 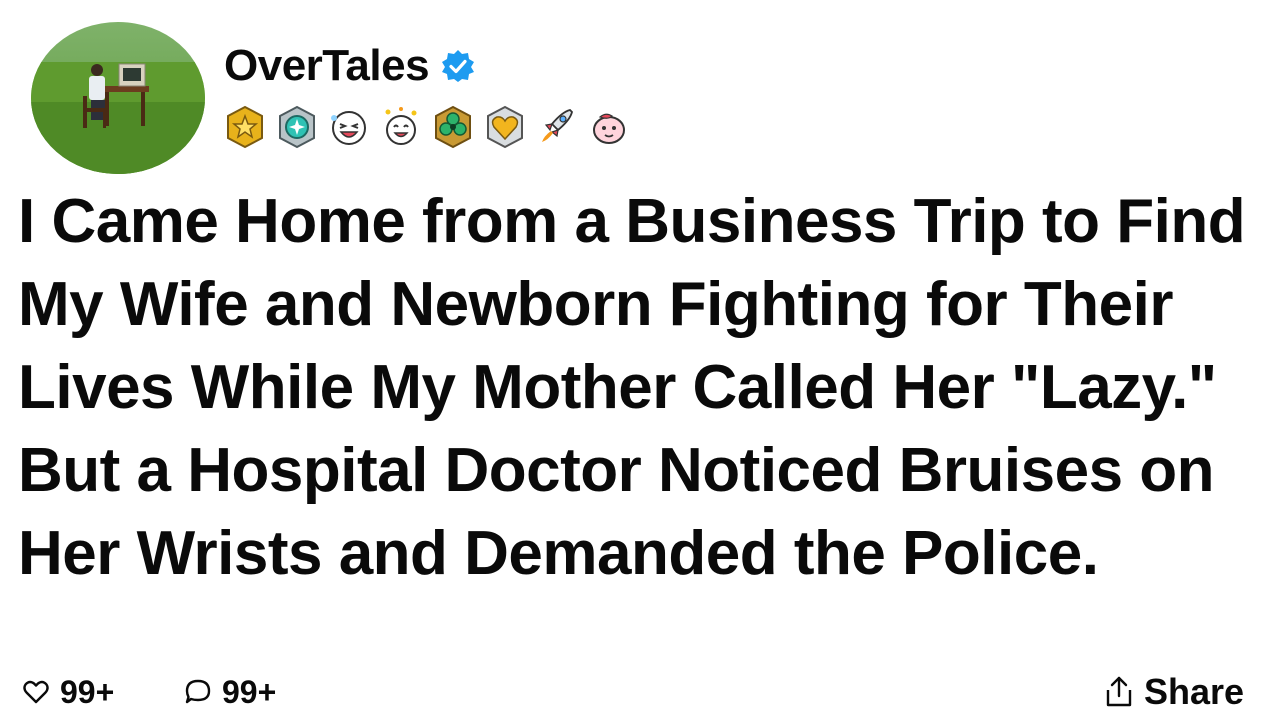 What do you see at coordinates (1193, 691) in the screenshot?
I see `share-label: Share` at bounding box center [1193, 691].